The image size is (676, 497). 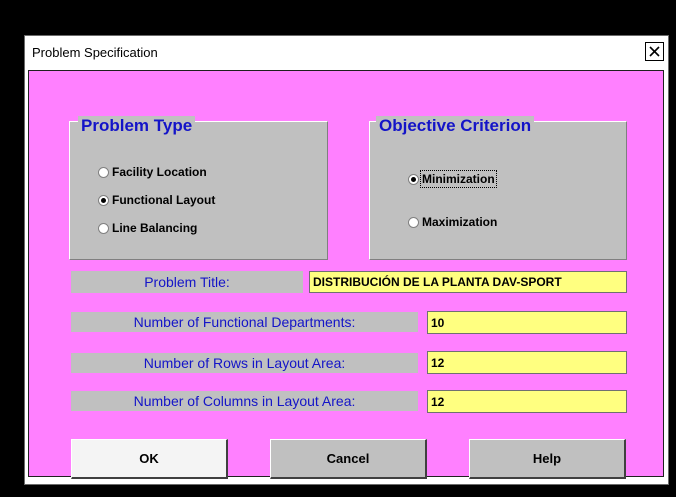 I want to click on radio-label-minimization: Minimization, so click(x=458, y=179).